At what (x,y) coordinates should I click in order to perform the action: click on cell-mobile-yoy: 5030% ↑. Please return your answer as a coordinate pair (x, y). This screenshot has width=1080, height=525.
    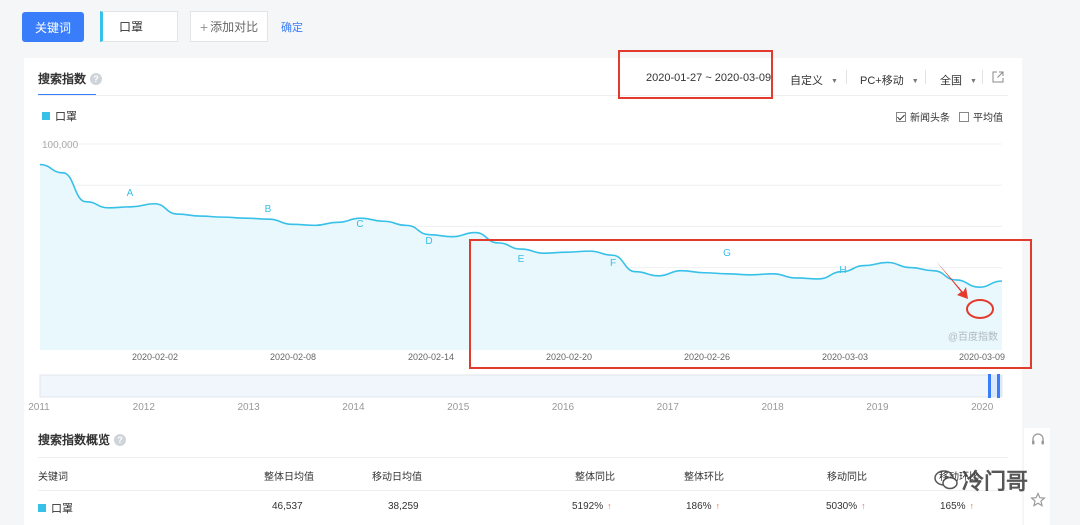
    Looking at the image, I should click on (846, 506).